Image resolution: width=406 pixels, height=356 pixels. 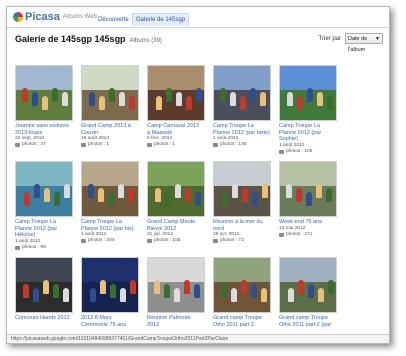 I want to click on tab-decouverte: Découverte, so click(x=113, y=20).